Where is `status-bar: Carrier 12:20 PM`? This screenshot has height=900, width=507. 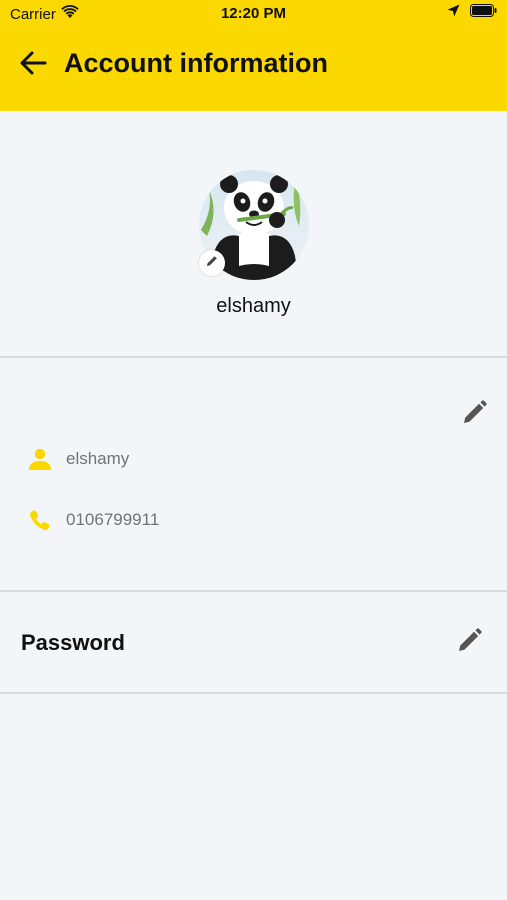
status-bar: Carrier 12:20 PM is located at coordinates (253, 14).